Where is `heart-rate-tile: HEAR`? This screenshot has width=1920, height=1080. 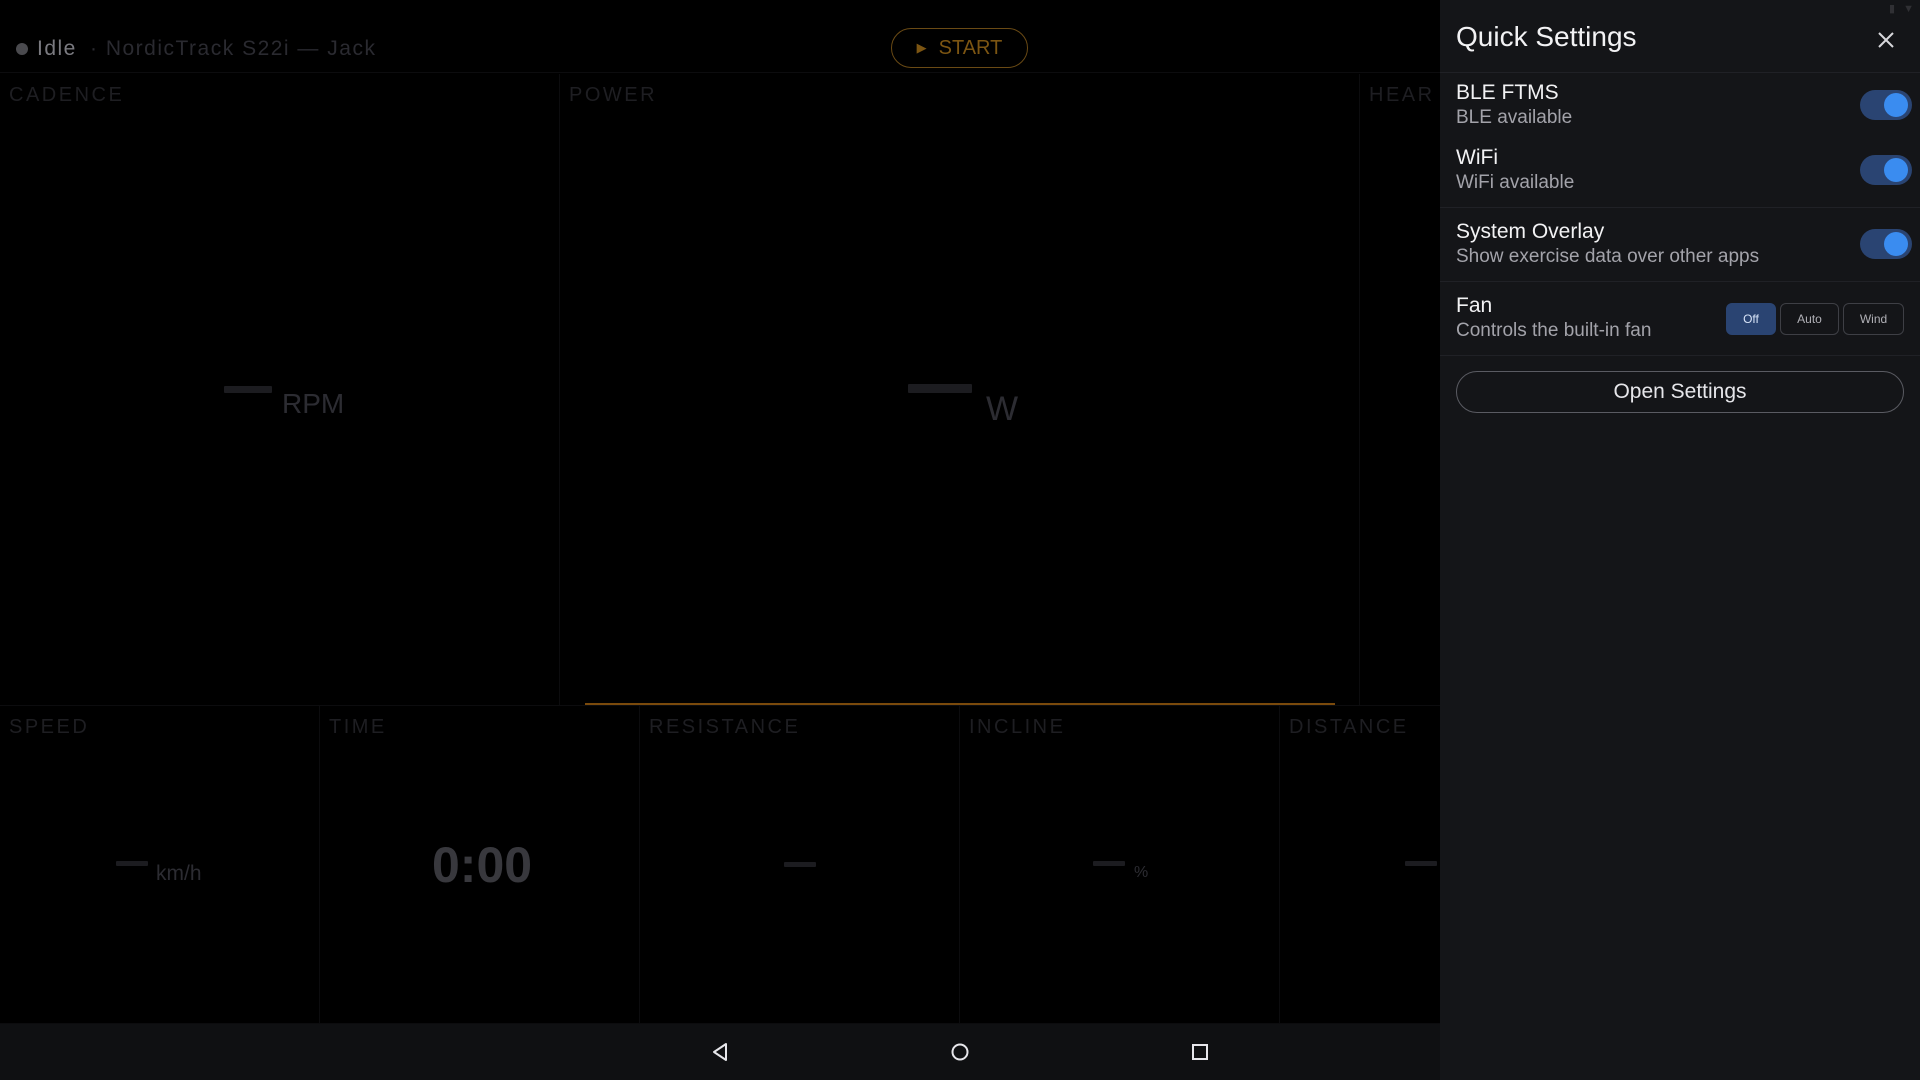 heart-rate-tile: HEAR is located at coordinates (1400, 390).